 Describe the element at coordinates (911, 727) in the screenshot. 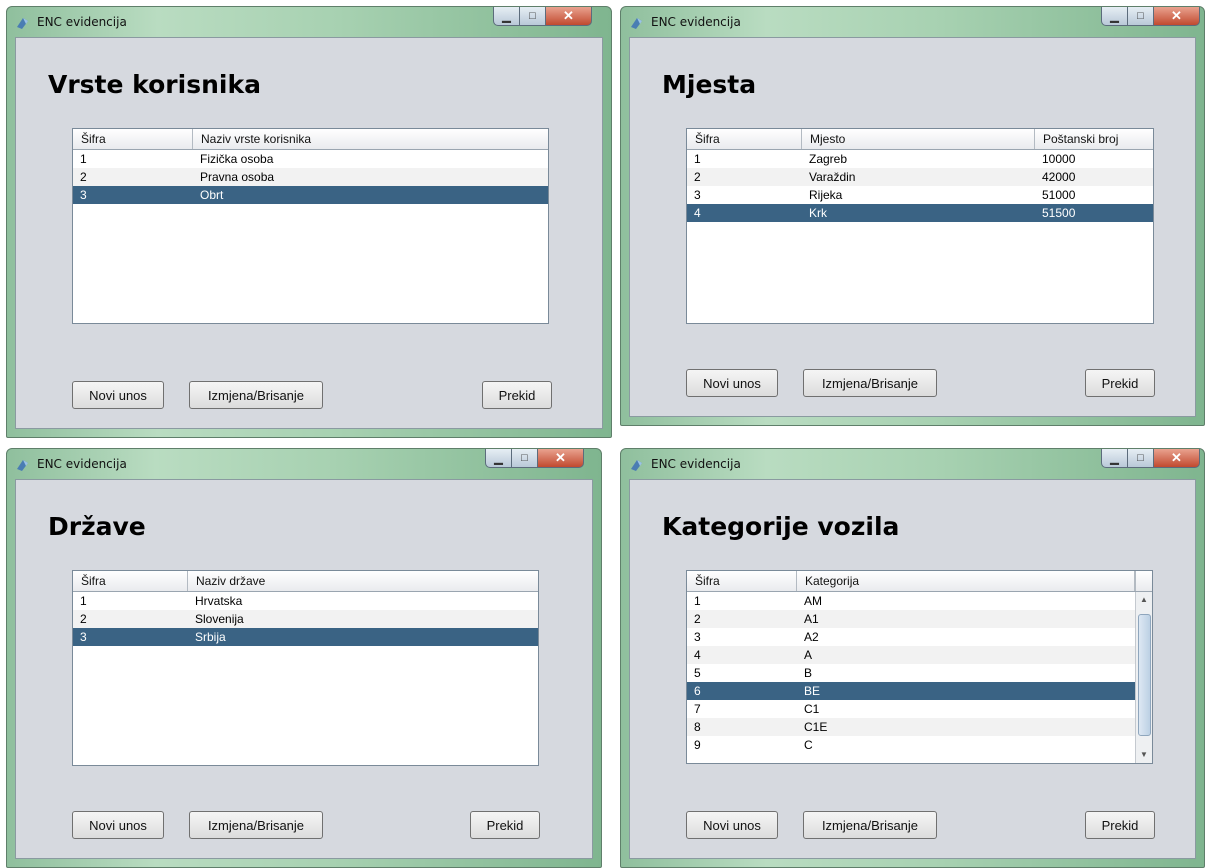

I see `table-row: 8 C1E` at that location.